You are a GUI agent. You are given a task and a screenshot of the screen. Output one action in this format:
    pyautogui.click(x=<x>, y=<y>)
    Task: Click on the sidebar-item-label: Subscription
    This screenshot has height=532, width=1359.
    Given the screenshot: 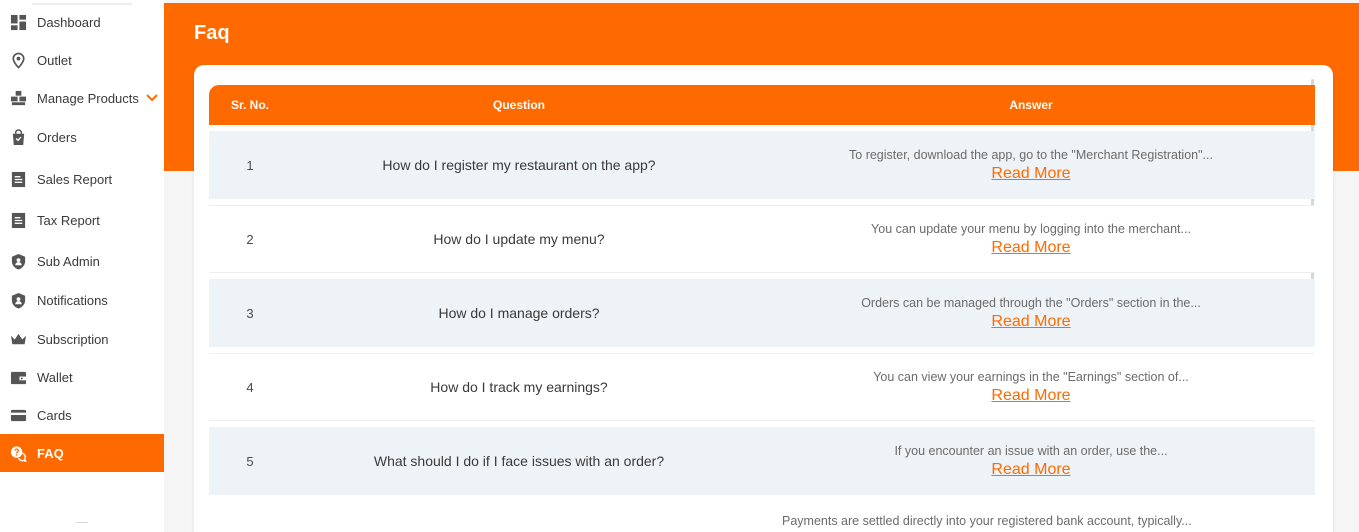 What is the action you would take?
    pyautogui.click(x=73, y=339)
    